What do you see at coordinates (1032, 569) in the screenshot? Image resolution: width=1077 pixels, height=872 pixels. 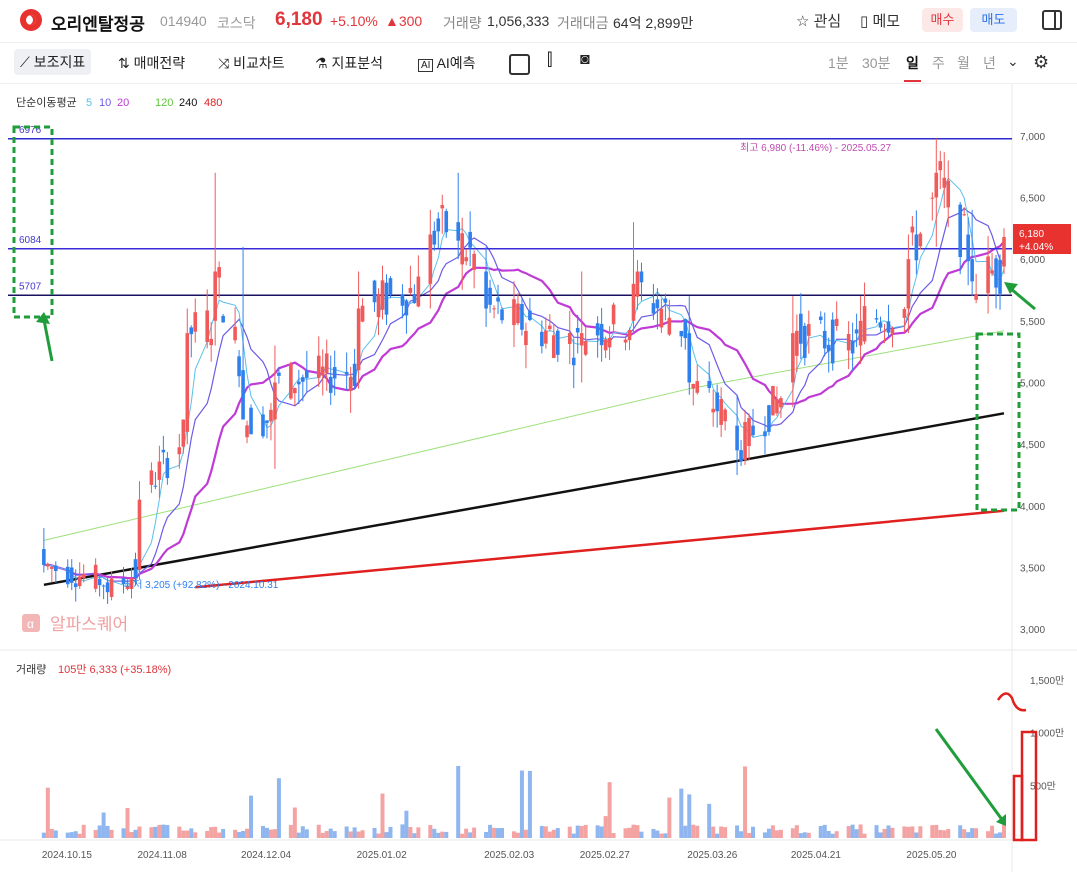 I see `price-axis-tick: 3,500` at bounding box center [1032, 569].